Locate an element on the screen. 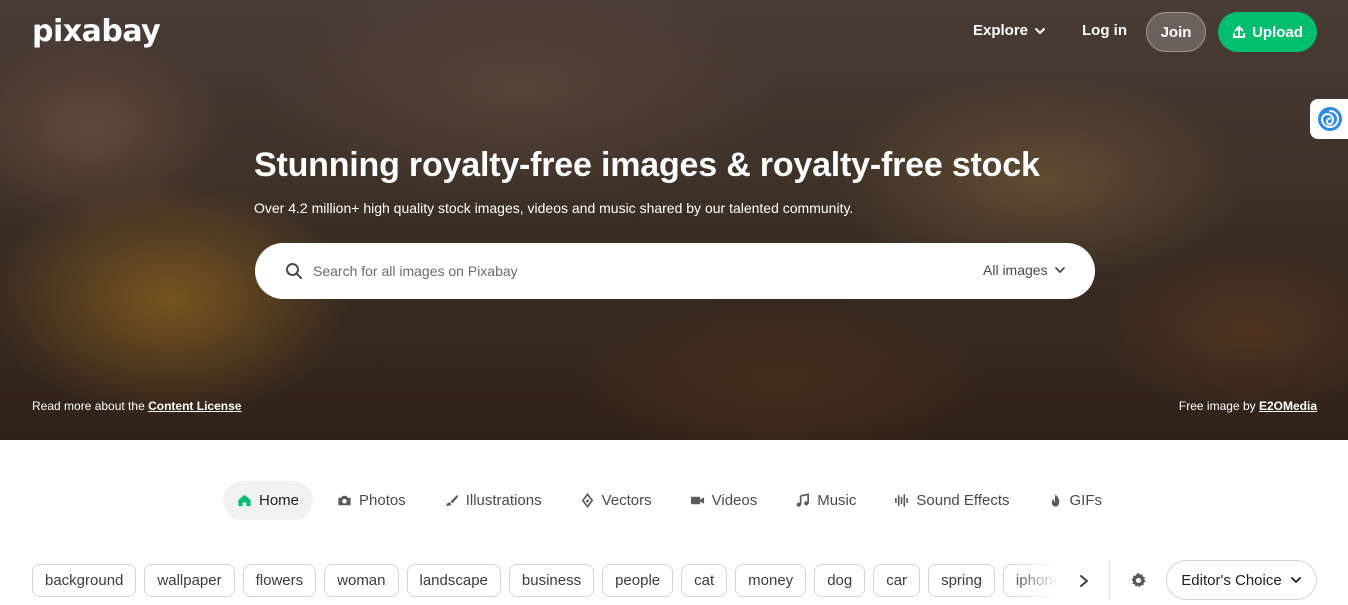  tag-chip: background is located at coordinates (84, 580).